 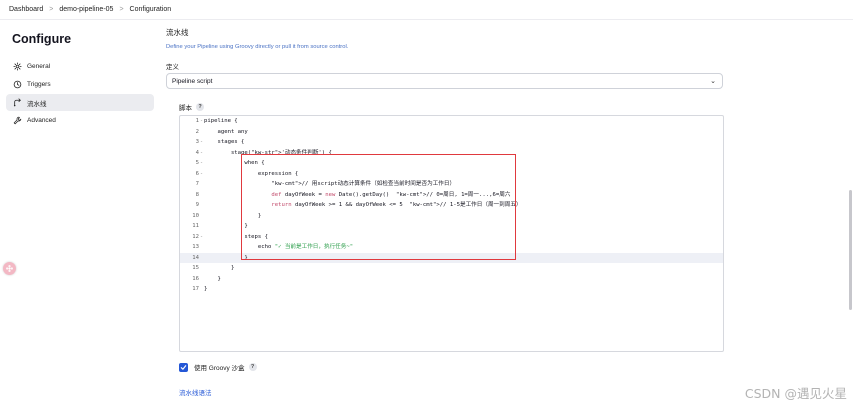 I want to click on line-number: 13, so click(x=195, y=247).